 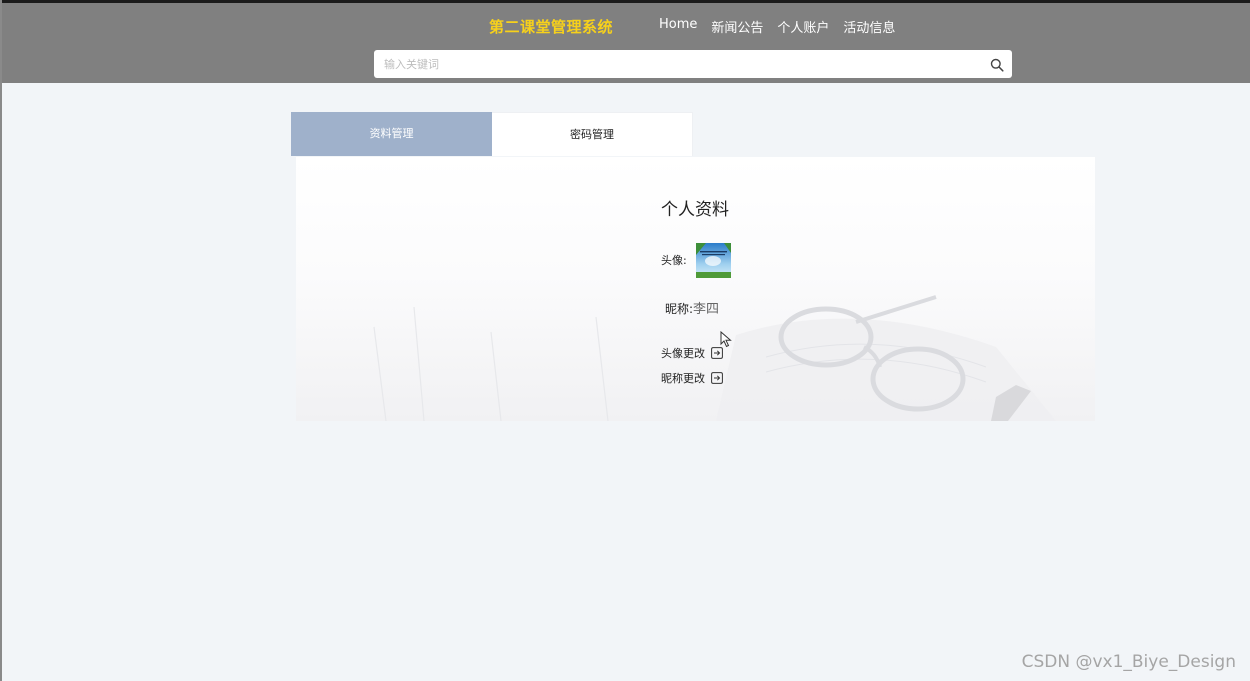 What do you see at coordinates (803, 26) in the screenshot?
I see `nav-account: 个人账户` at bounding box center [803, 26].